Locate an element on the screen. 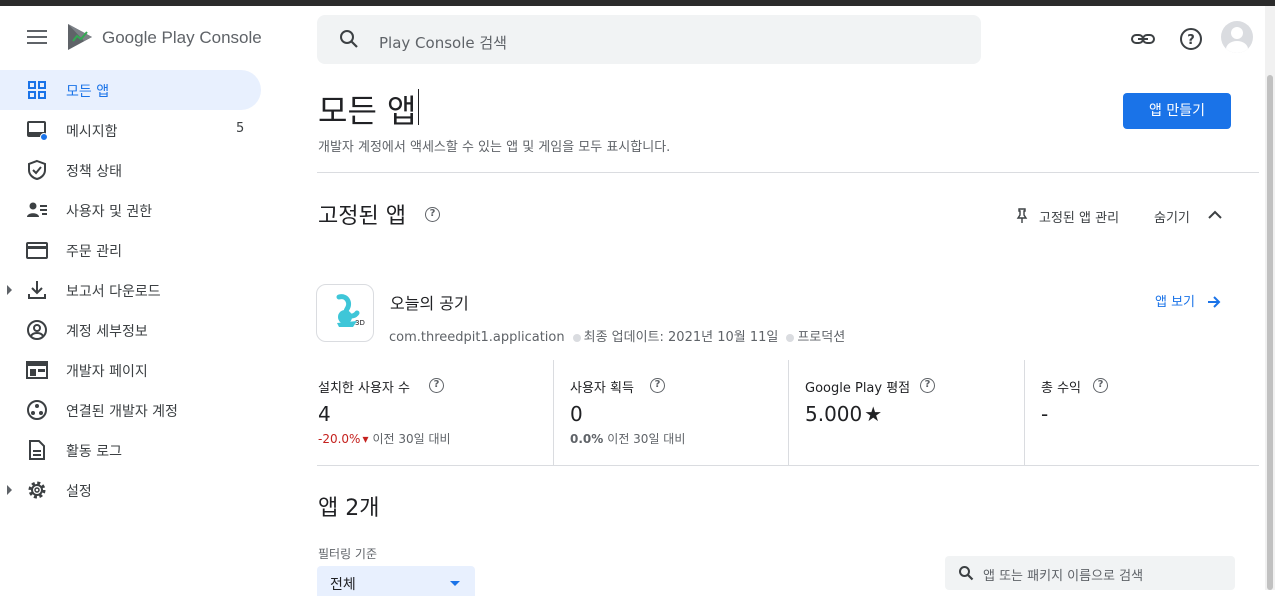 The height and width of the screenshot is (596, 1275). sidebar-item-label: 설정 is located at coordinates (79, 492).